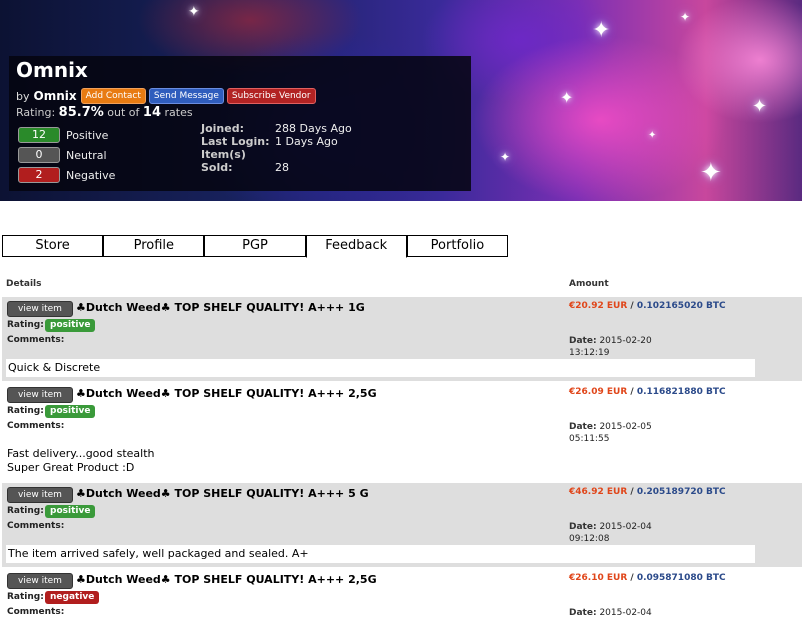 The width and height of the screenshot is (802, 619). What do you see at coordinates (598, 578) in the screenshot?
I see `amount-eur: €26.10 EUR` at bounding box center [598, 578].